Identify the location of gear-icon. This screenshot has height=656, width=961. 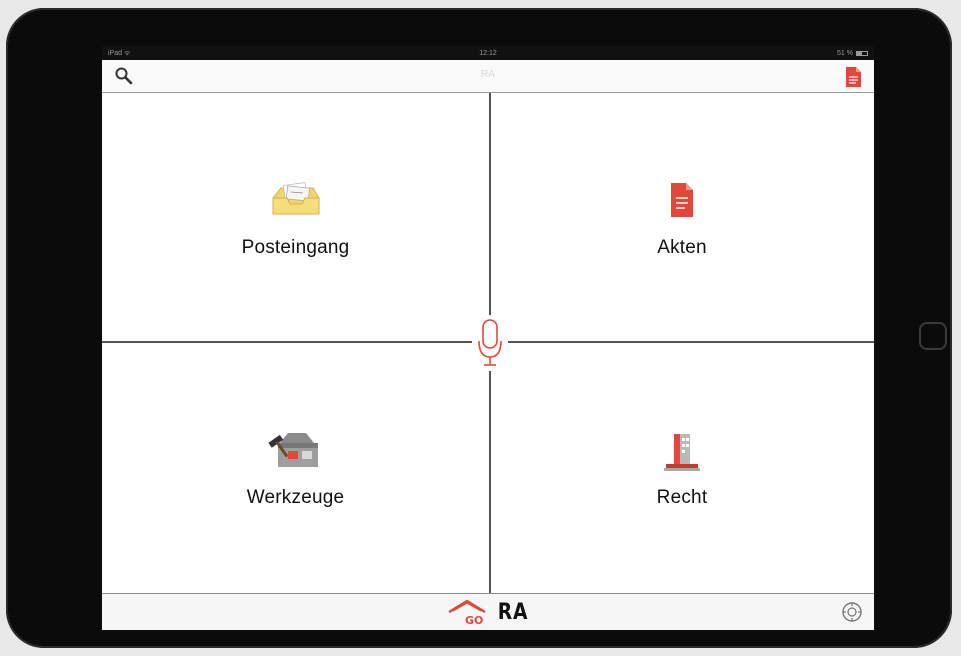
(852, 612).